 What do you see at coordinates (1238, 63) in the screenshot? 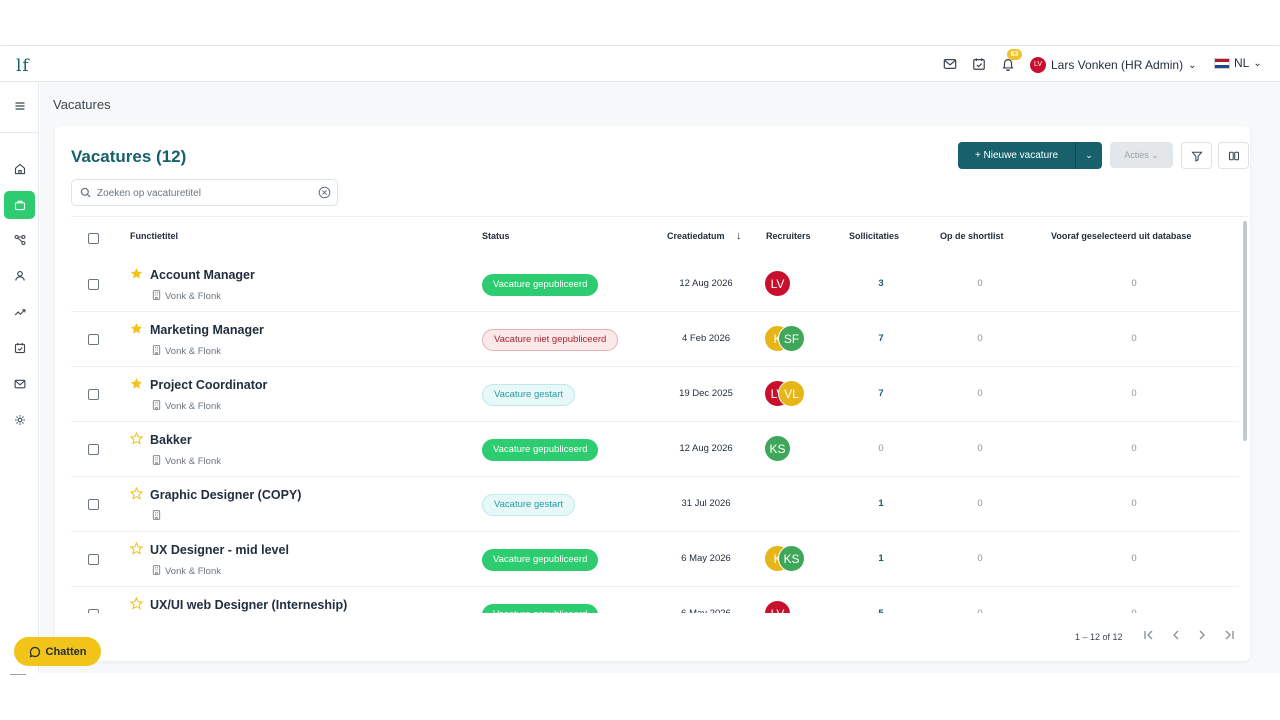
I see `language-selector: NL ⌄` at bounding box center [1238, 63].